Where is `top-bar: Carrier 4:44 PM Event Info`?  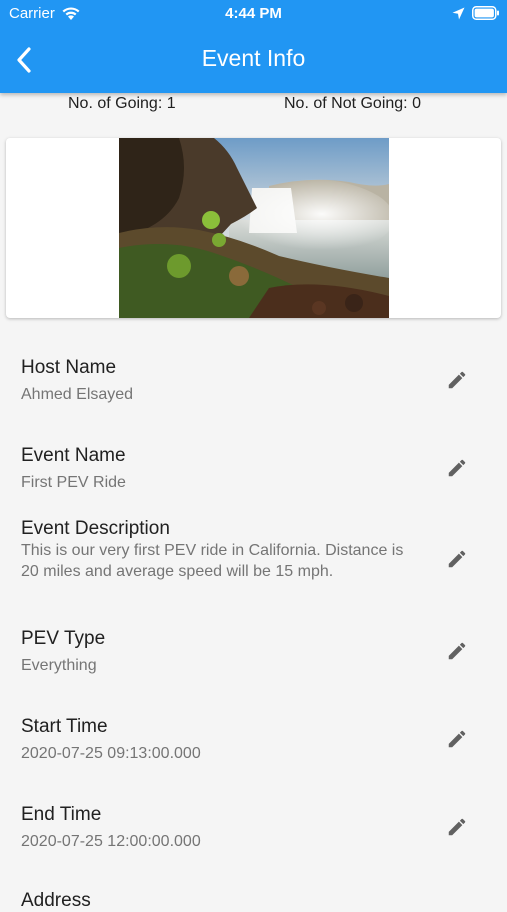
top-bar: Carrier 4:44 PM Event Info is located at coordinates (253, 46).